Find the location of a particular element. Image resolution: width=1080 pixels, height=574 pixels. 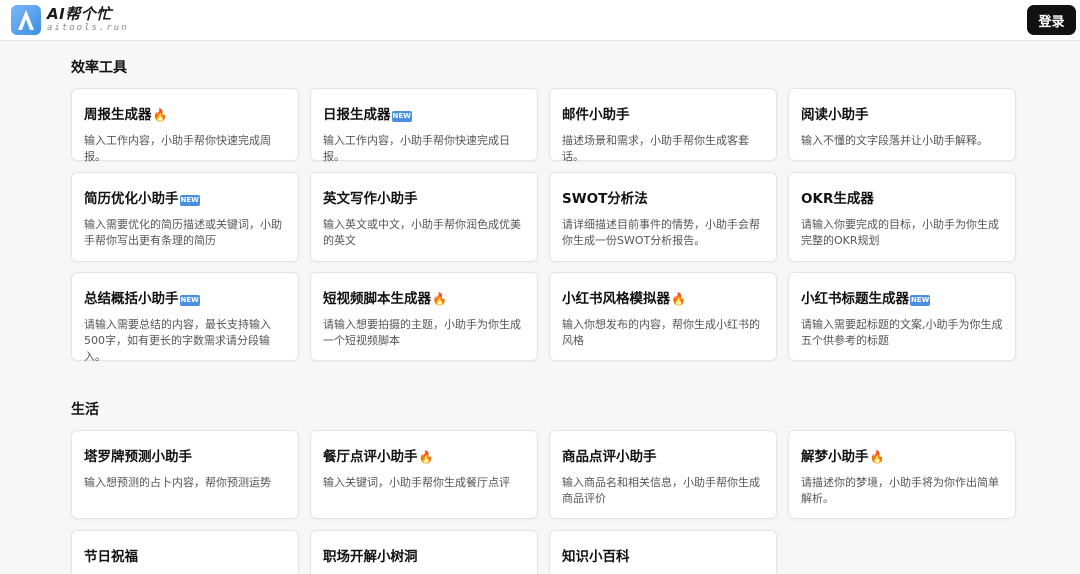

card-title: OKR生成器 is located at coordinates (837, 199).